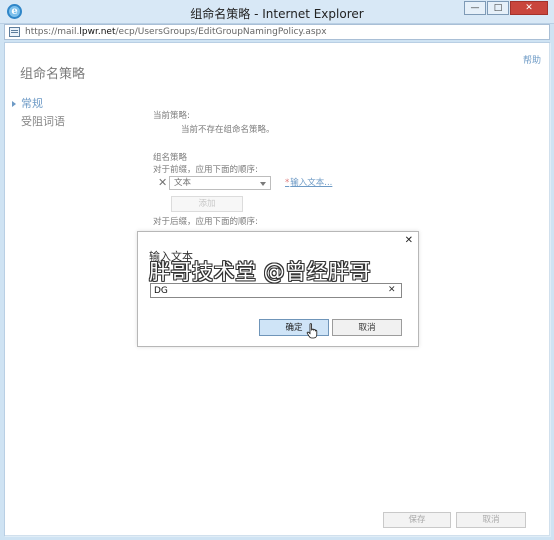  What do you see at coordinates (498, 8) in the screenshot?
I see `maximize-button: □` at bounding box center [498, 8].